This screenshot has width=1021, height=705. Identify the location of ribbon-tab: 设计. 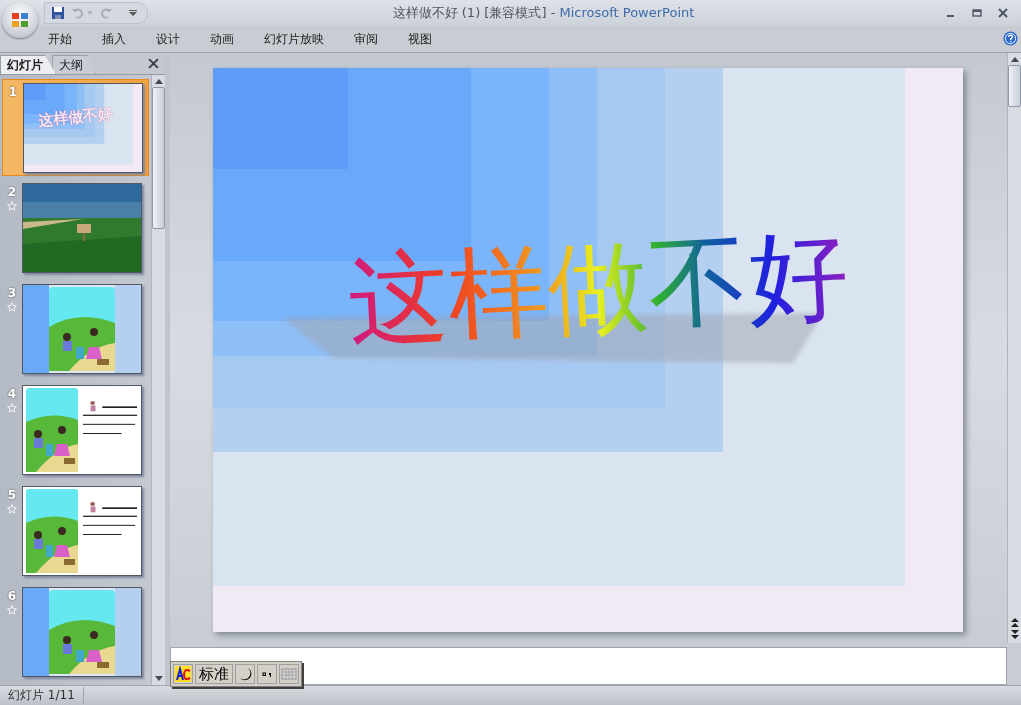
(168, 39).